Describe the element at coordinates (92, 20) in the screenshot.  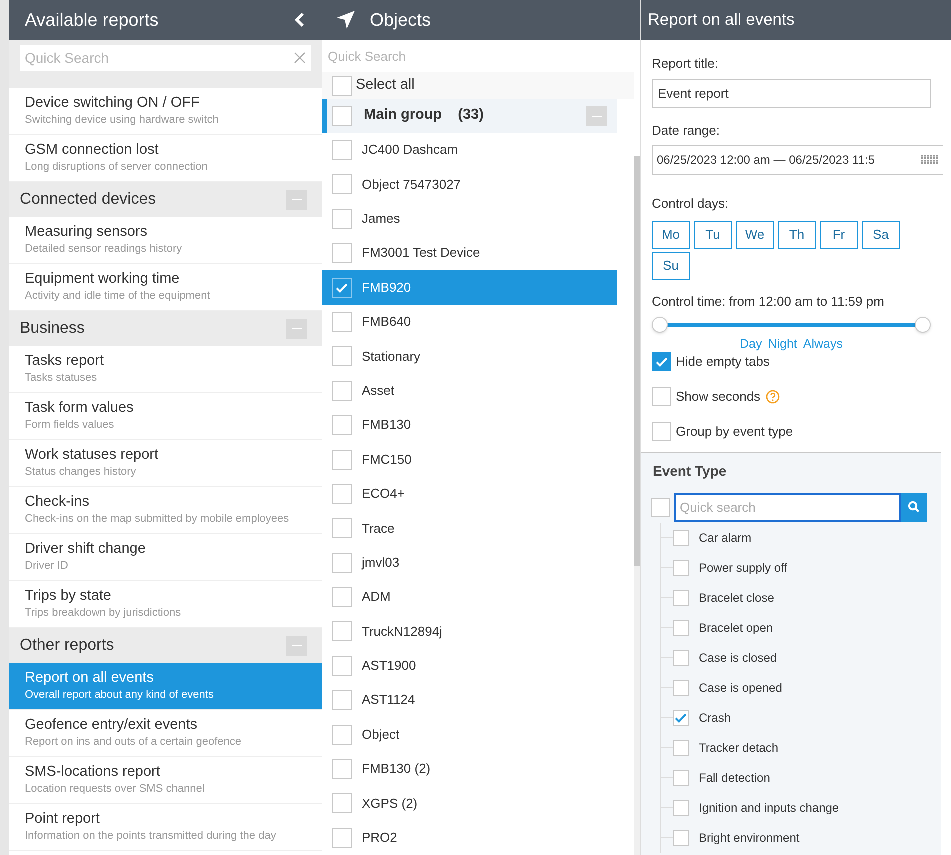
I see `panel-title: Available reports` at that location.